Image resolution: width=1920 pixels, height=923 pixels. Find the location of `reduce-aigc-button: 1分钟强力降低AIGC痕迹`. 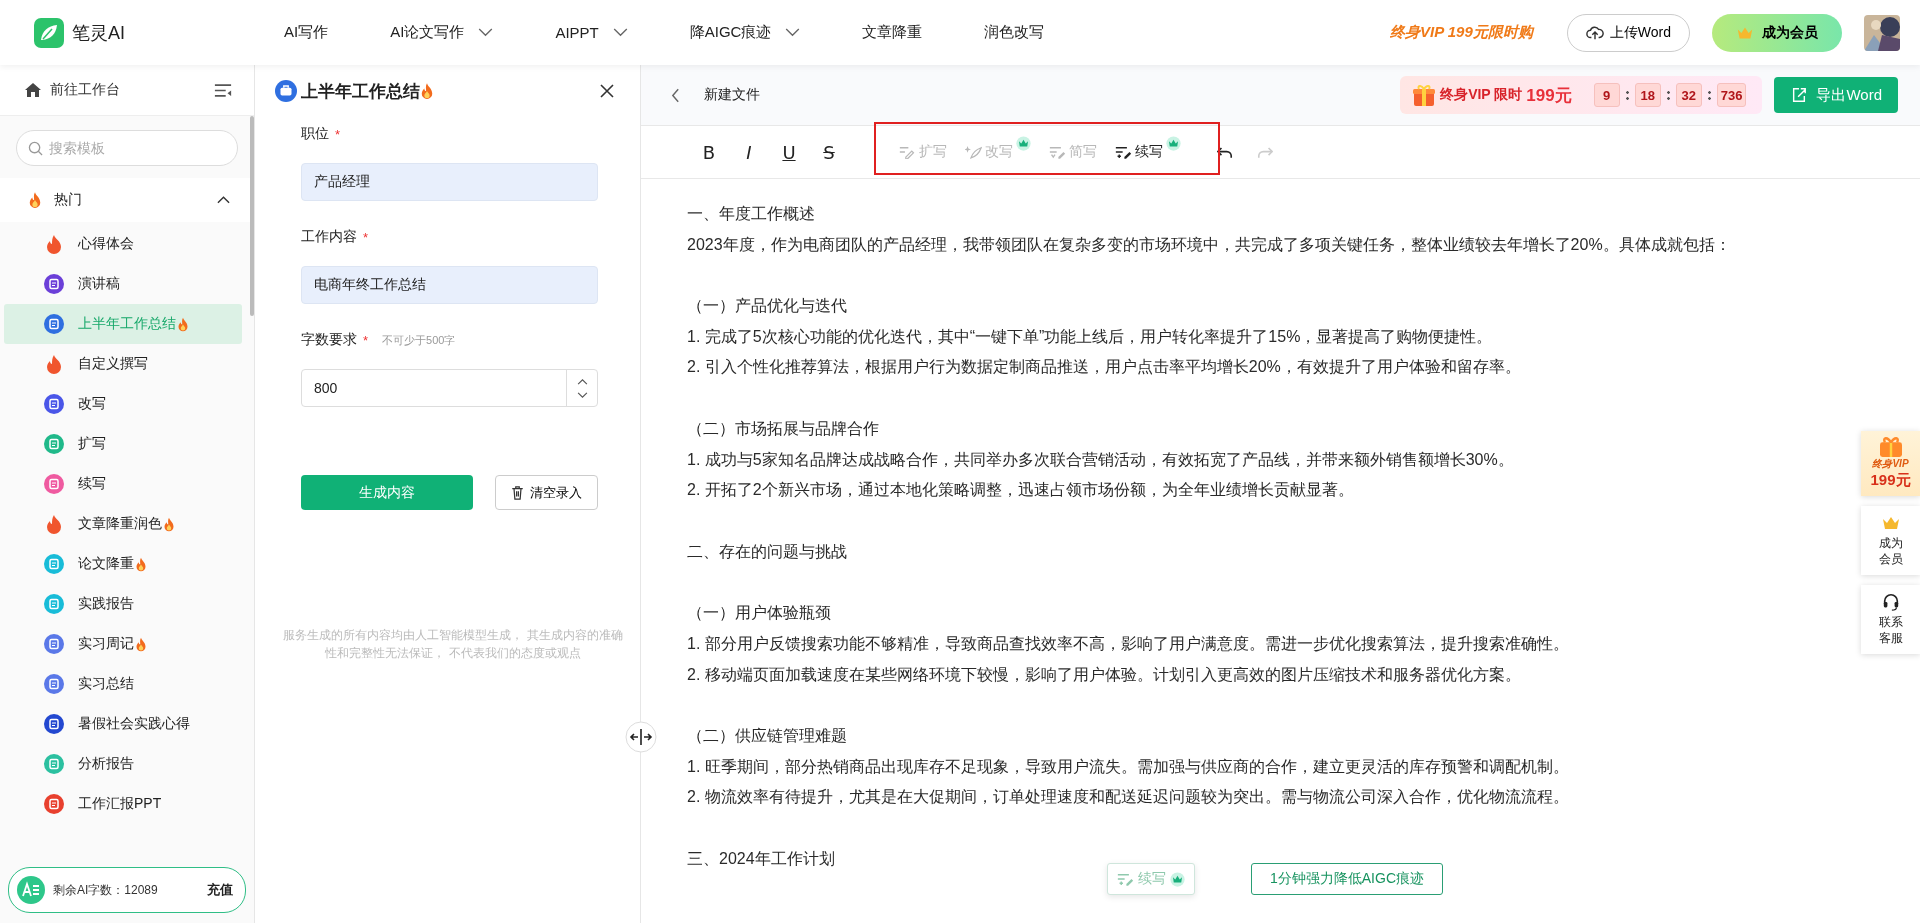

reduce-aigc-button: 1分钟强力降低AIGC痕迹 is located at coordinates (1347, 879).